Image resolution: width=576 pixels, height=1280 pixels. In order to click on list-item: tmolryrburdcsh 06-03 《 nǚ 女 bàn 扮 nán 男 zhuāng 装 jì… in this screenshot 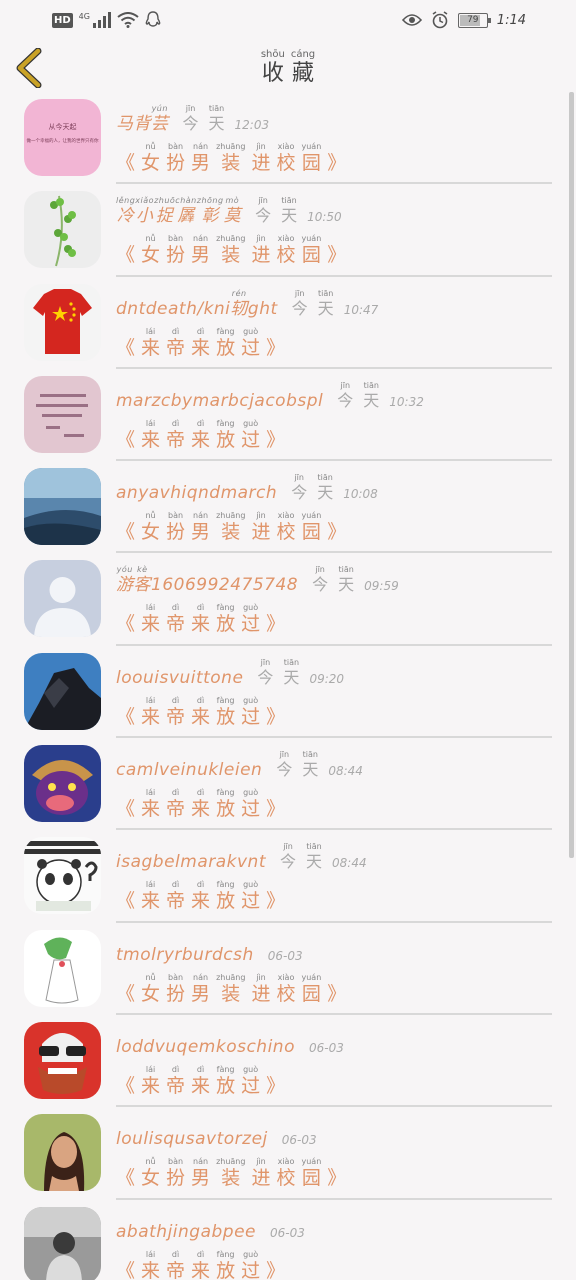, I will do `click(284, 969)`.